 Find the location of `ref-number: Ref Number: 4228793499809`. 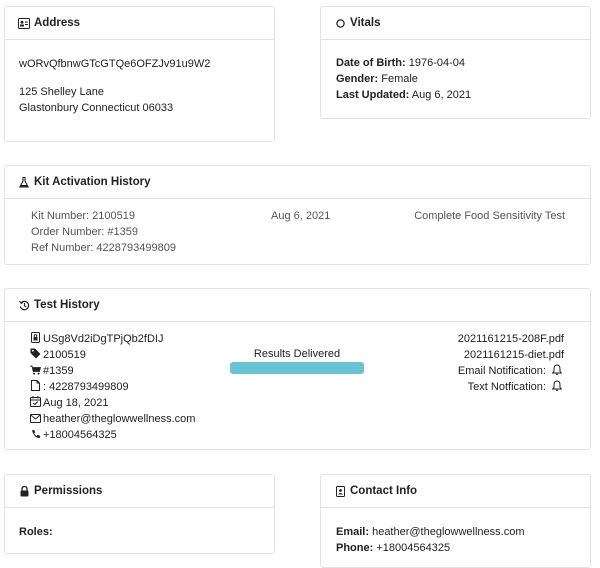

ref-number: Ref Number: 4228793499809 is located at coordinates (103, 248).